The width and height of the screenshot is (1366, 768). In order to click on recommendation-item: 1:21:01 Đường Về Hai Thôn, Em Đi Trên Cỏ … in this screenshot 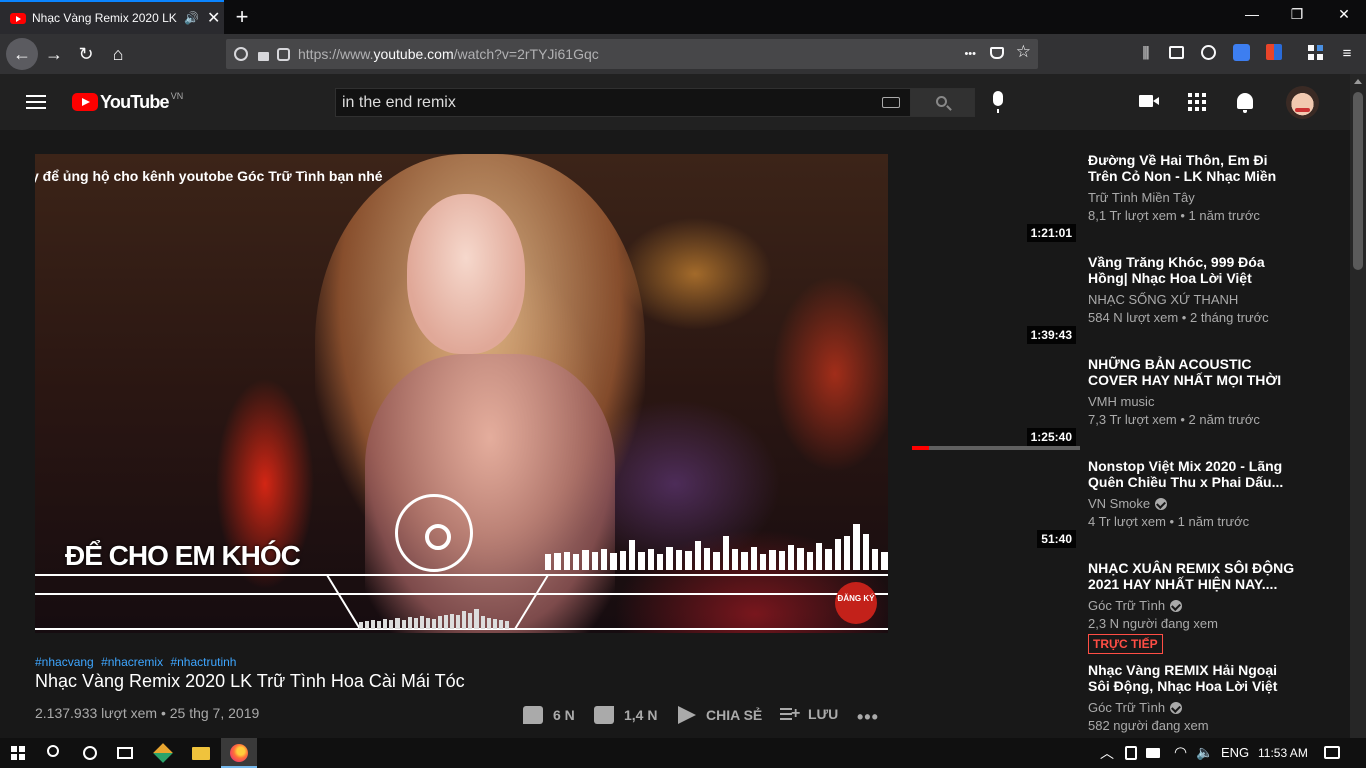, I will do `click(1112, 200)`.